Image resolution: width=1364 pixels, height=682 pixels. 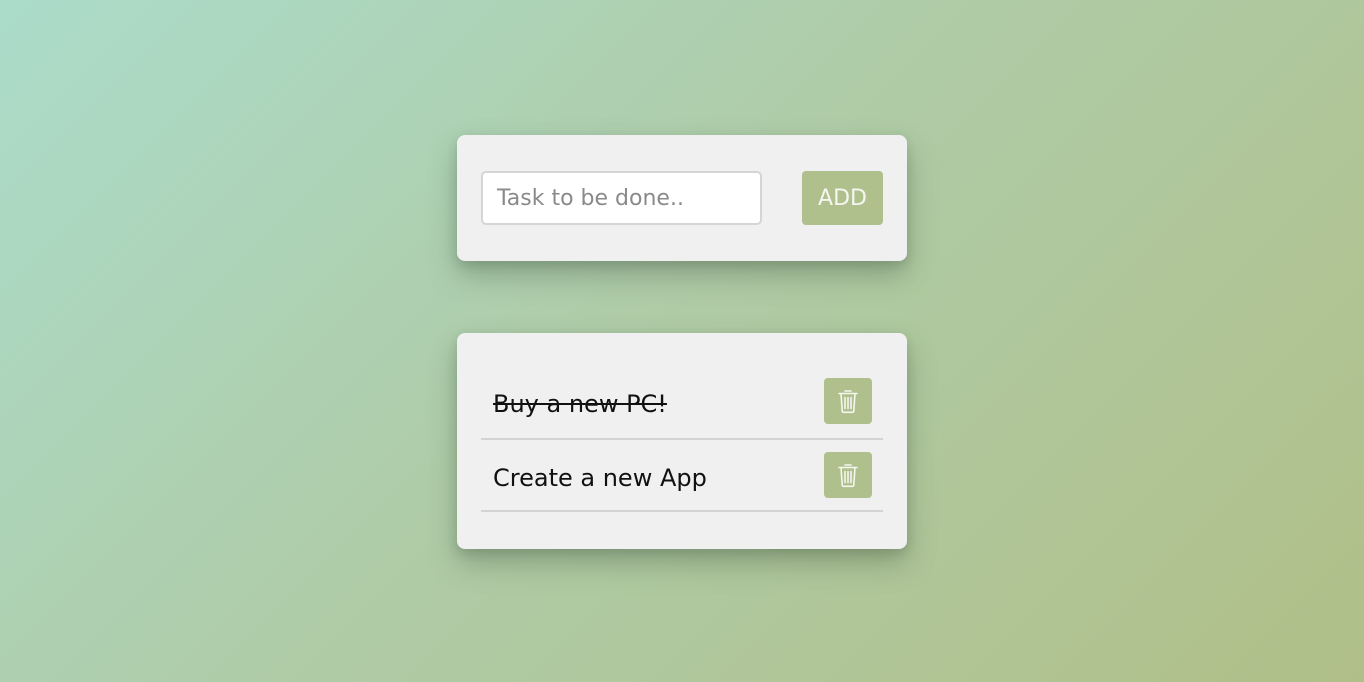 I want to click on todo-list: Buy a new PC! Create a new App, so click(x=682, y=437).